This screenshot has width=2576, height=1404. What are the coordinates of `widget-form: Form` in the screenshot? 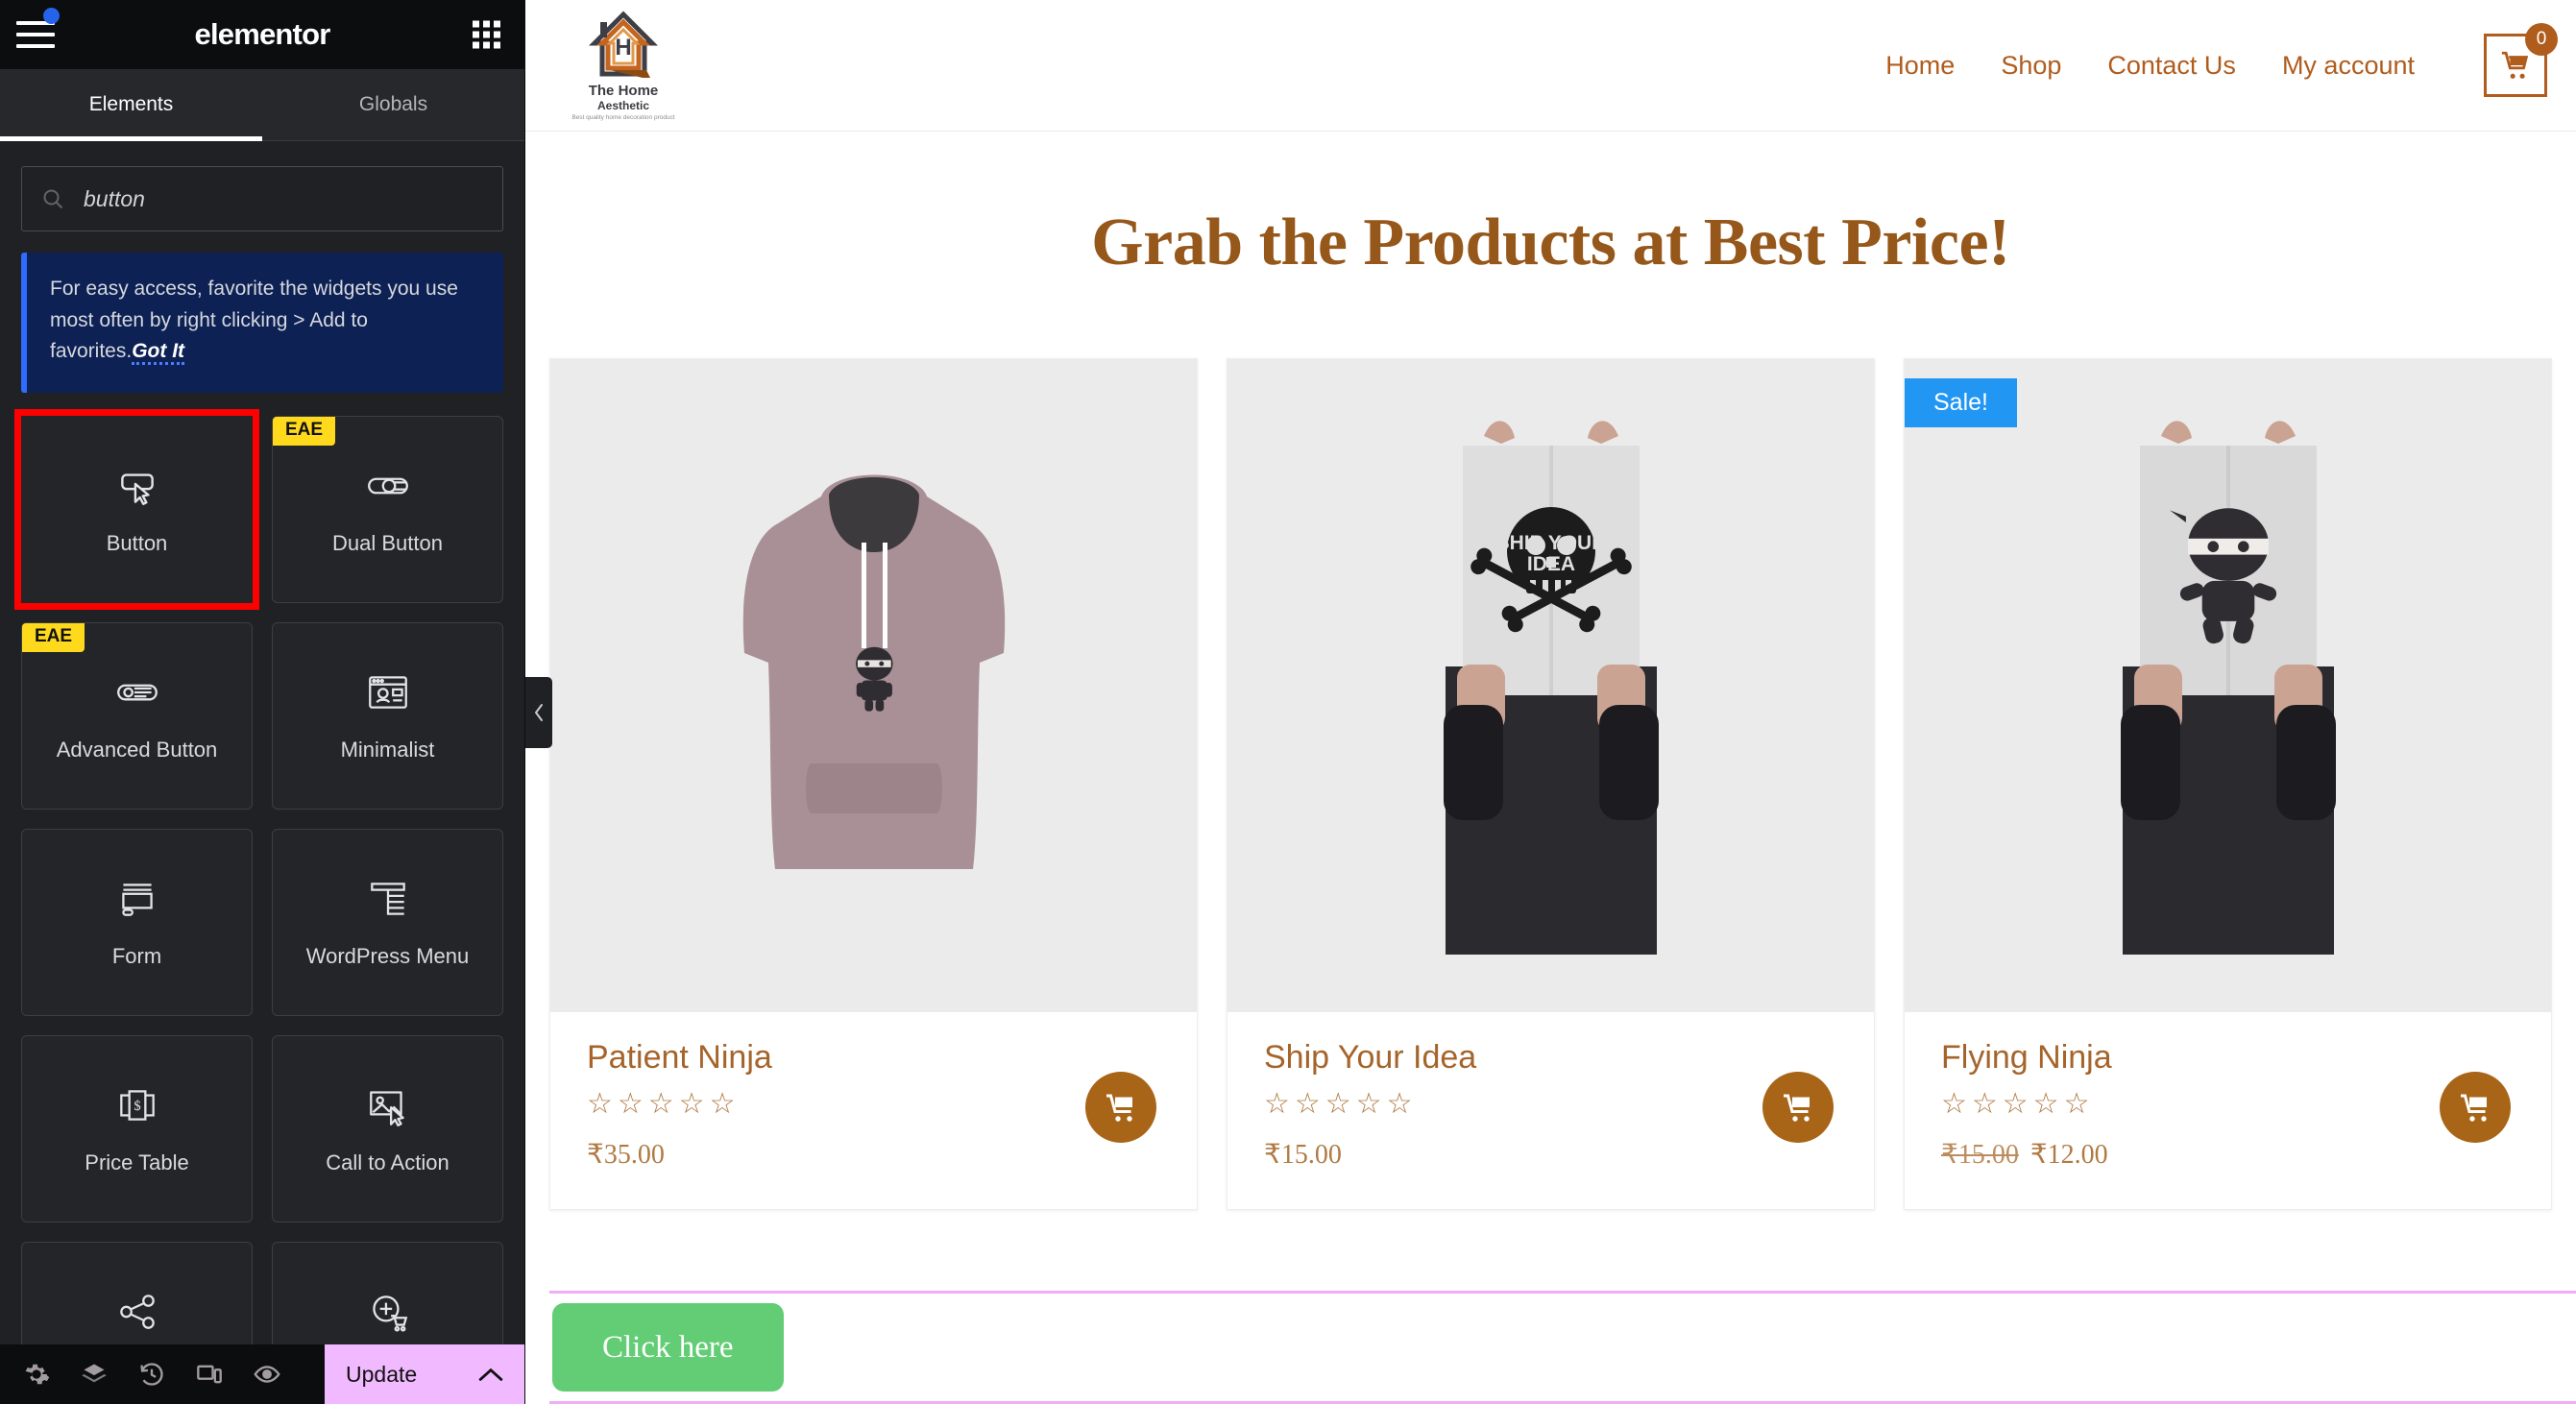 It's located at (137, 922).